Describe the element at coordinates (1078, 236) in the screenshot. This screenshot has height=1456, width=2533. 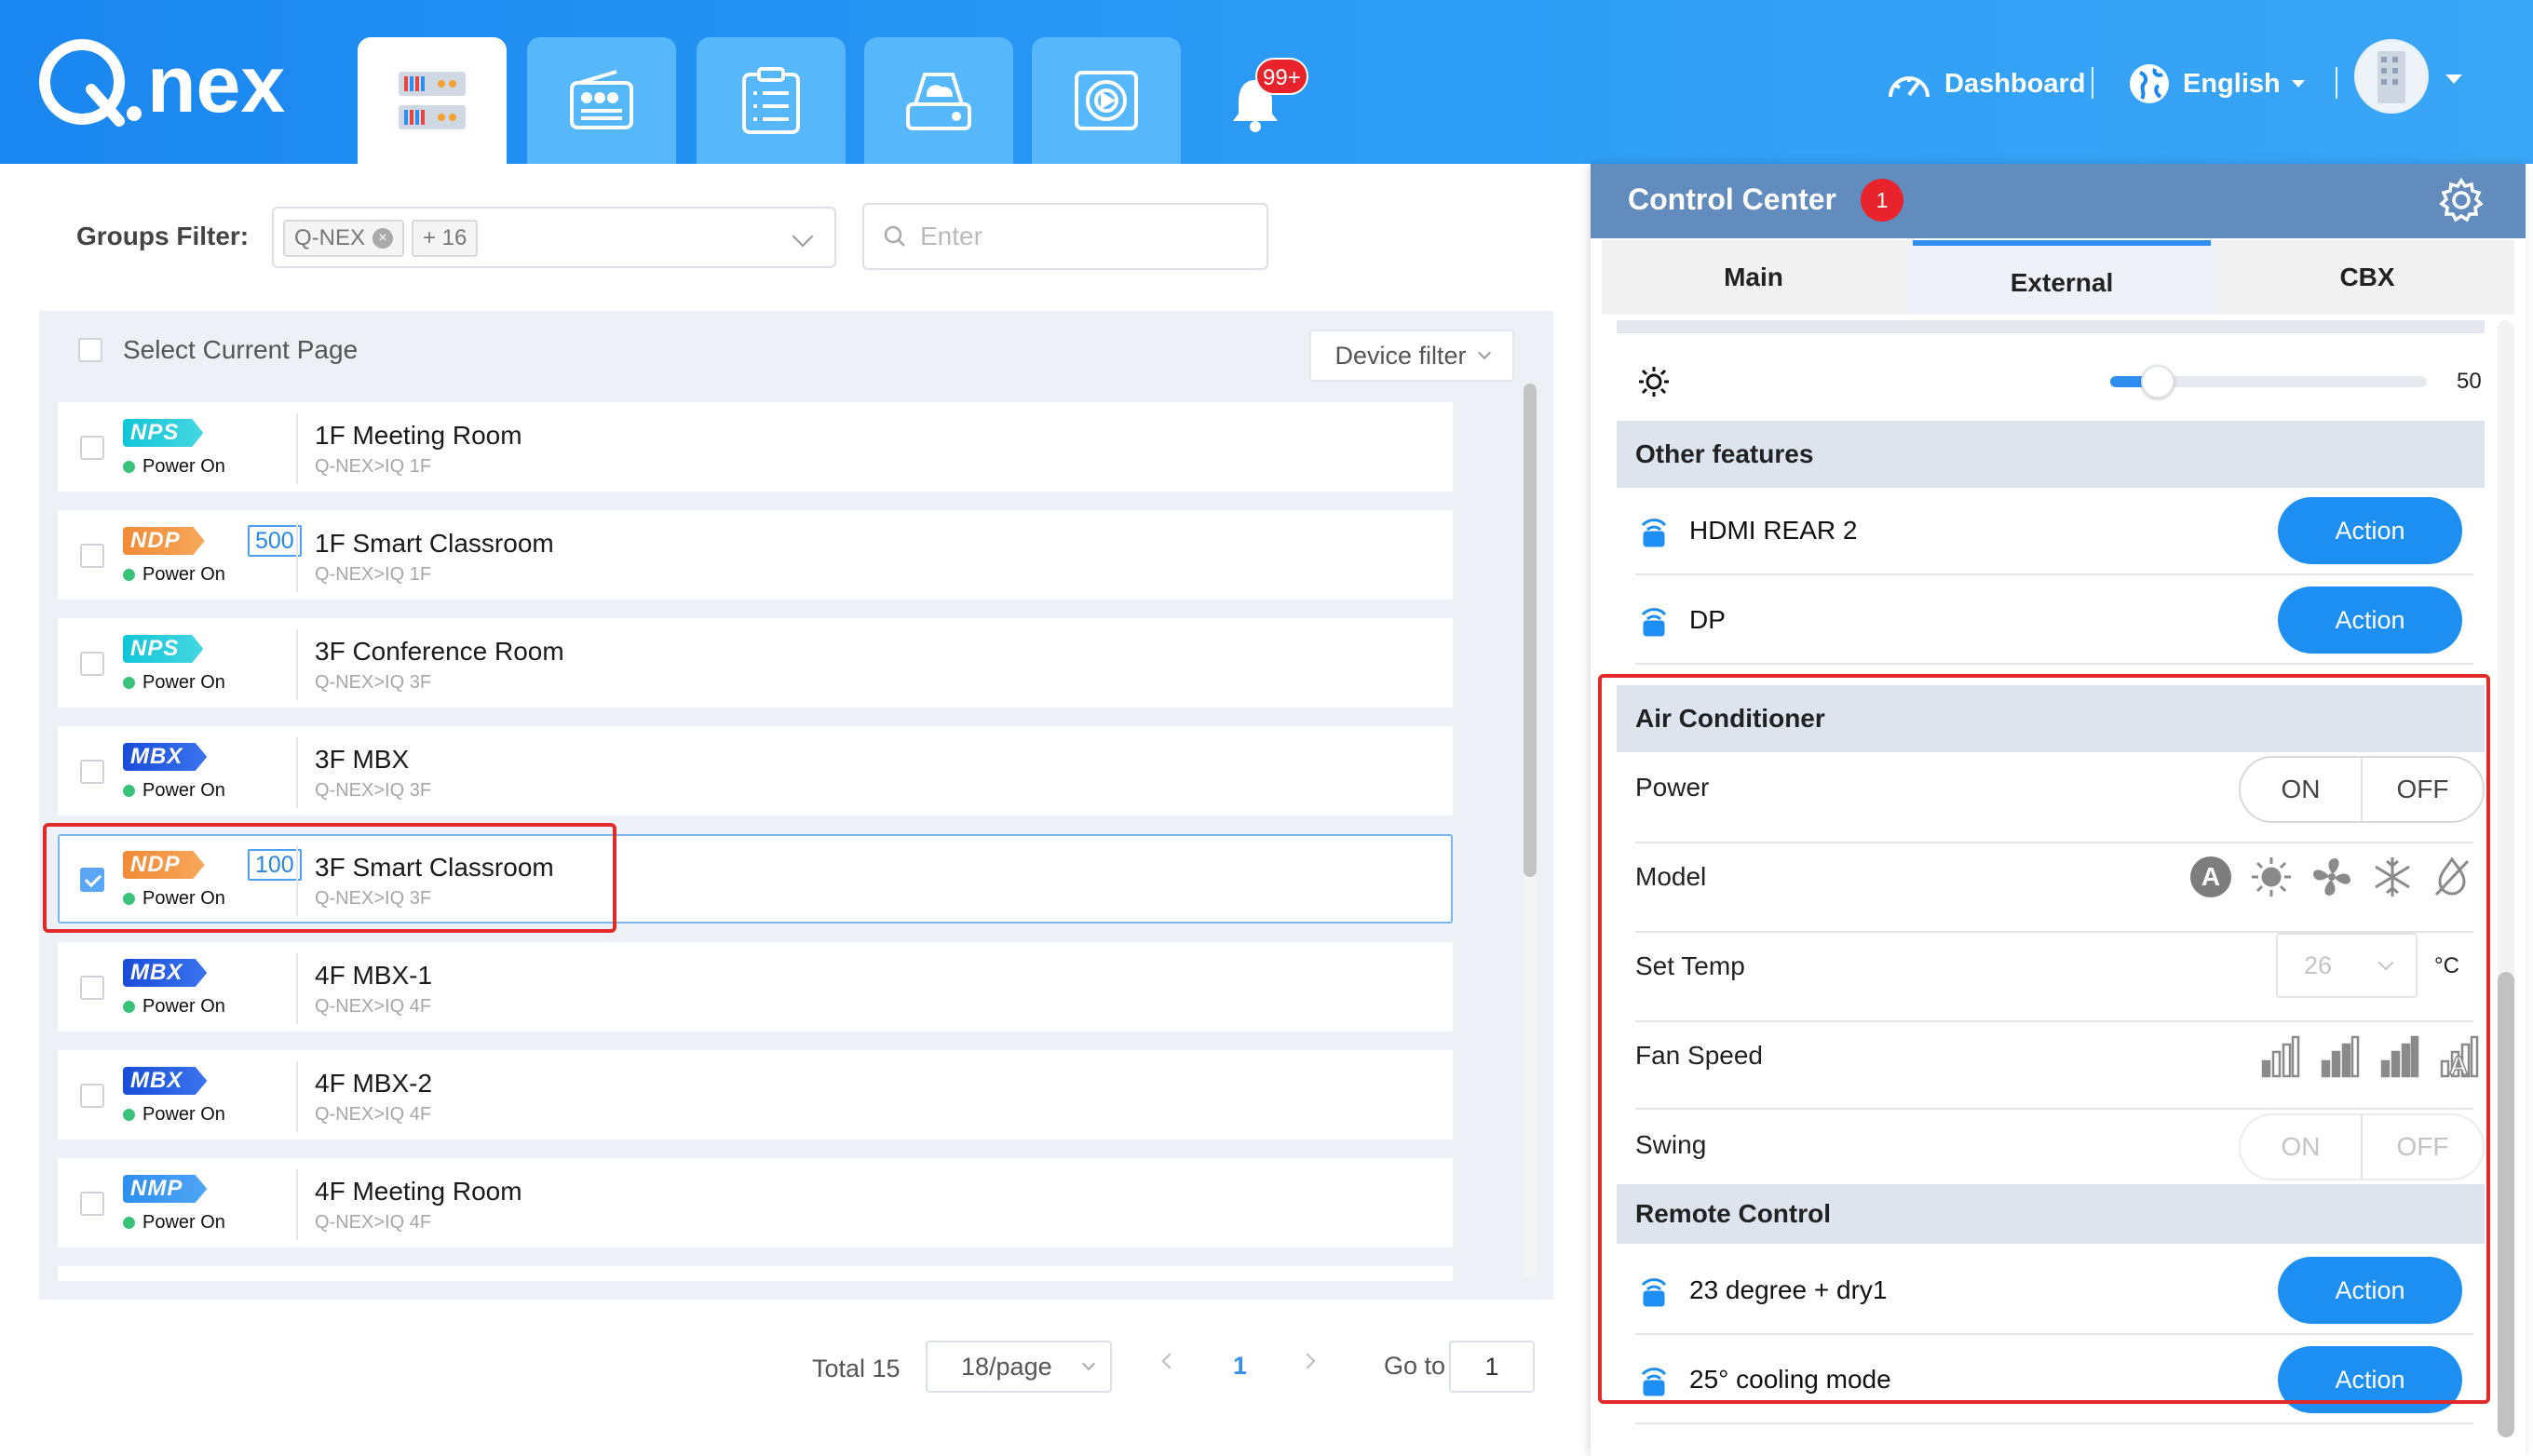
I see `search-input` at that location.